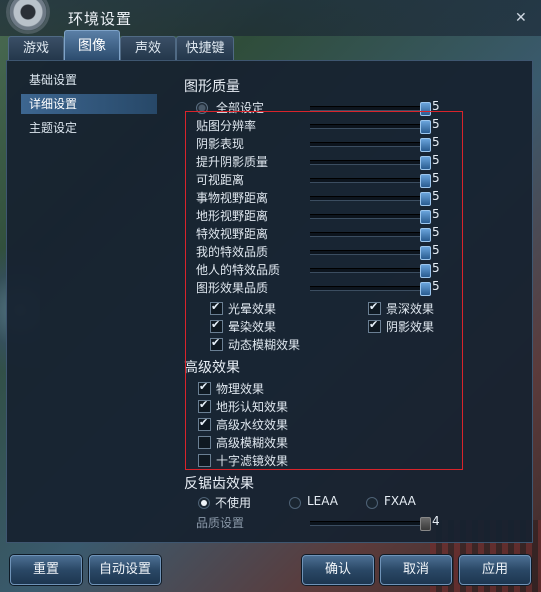 The image size is (541, 592). What do you see at coordinates (252, 461) in the screenshot?
I see `advanced-effect-label: 十字滤镜效果` at bounding box center [252, 461].